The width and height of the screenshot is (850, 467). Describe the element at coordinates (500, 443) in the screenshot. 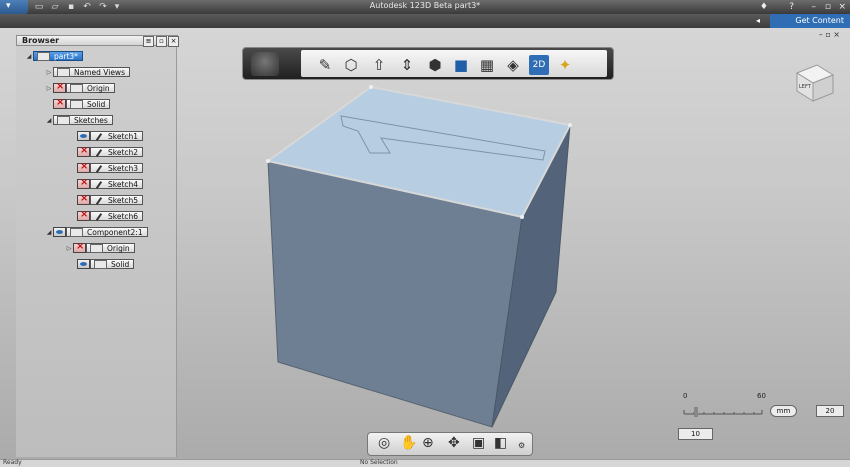

I see `display-mode-icon: ◧` at that location.